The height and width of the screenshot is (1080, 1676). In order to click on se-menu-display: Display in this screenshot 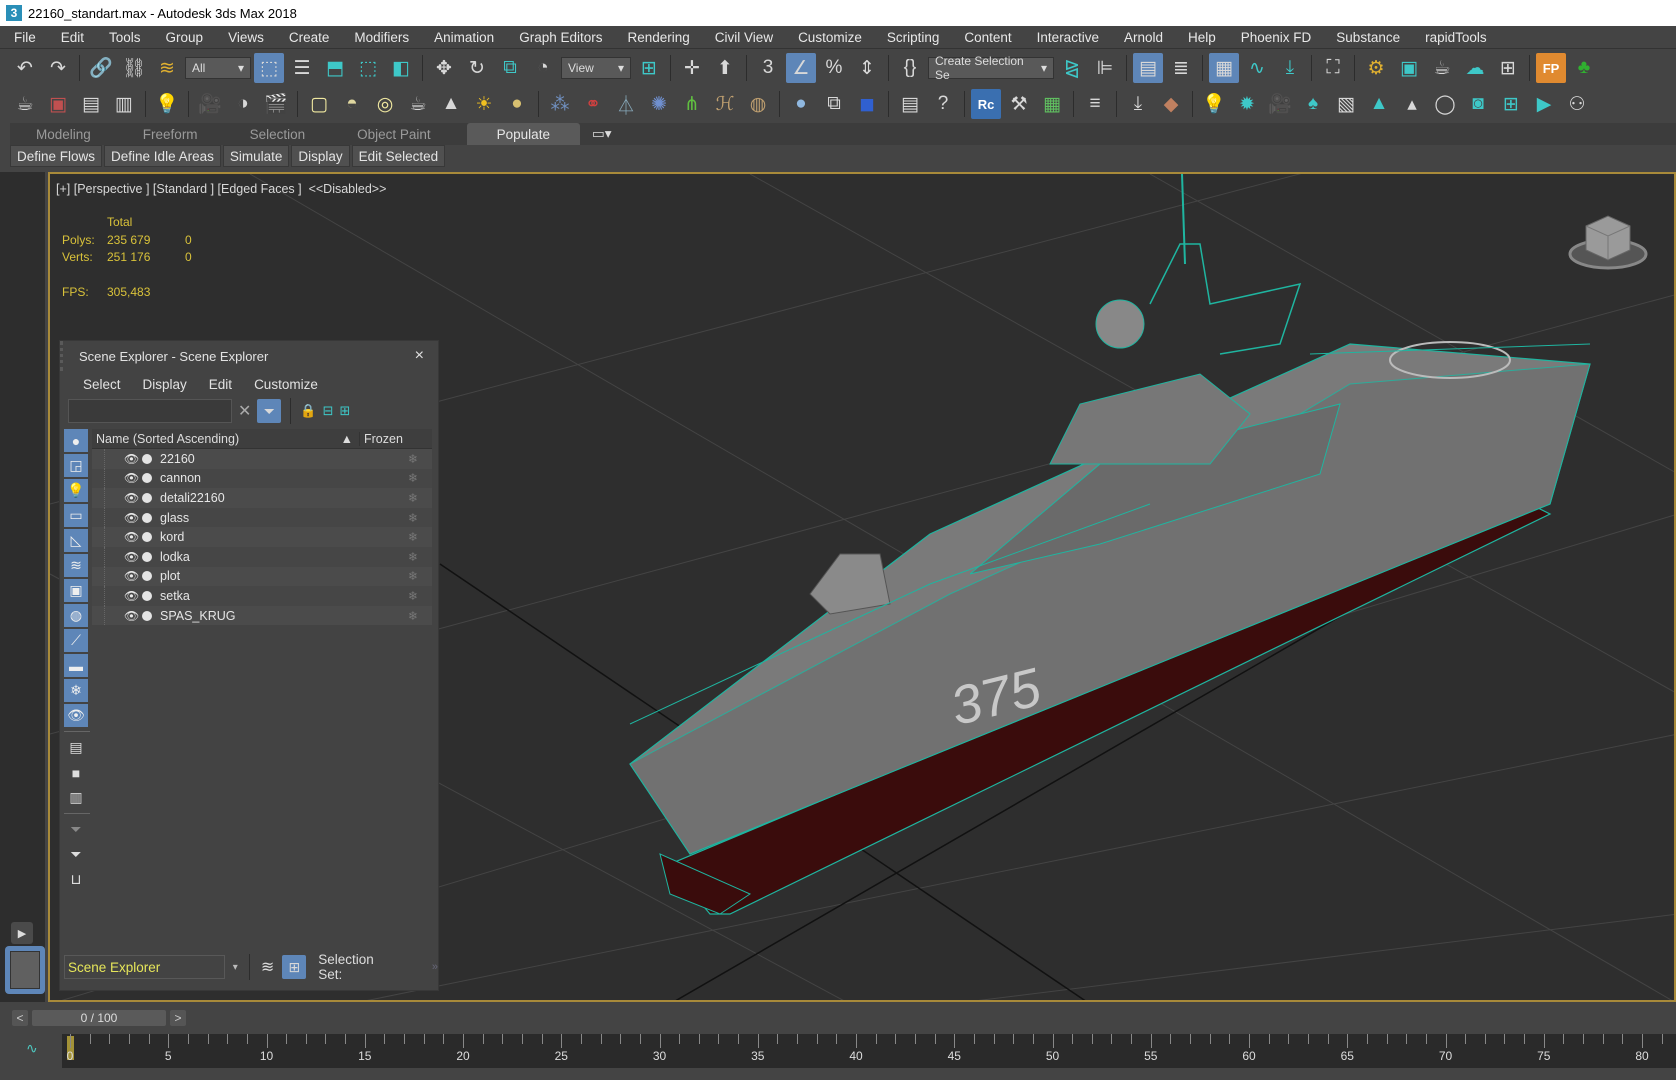, I will do `click(165, 384)`.